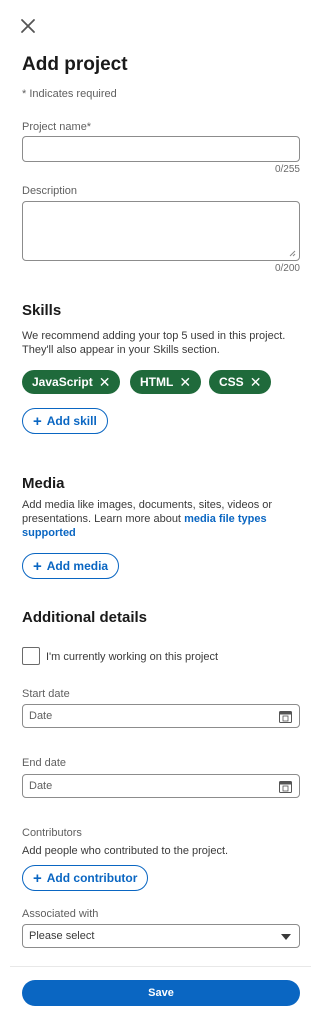 Image resolution: width=321 pixels, height=1024 pixels. I want to click on add-skill-button: + Add skill, so click(65, 421).